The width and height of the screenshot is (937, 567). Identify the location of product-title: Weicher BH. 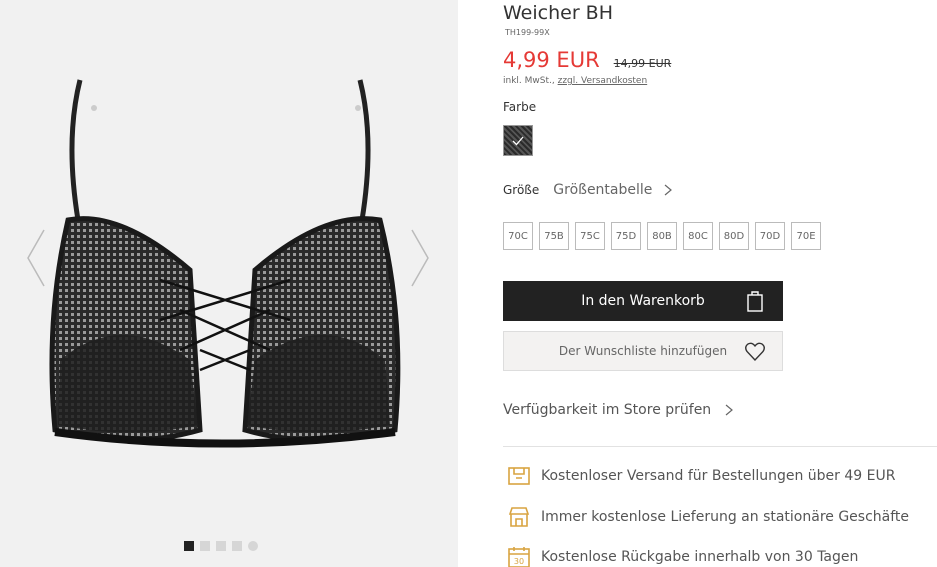
(558, 13).